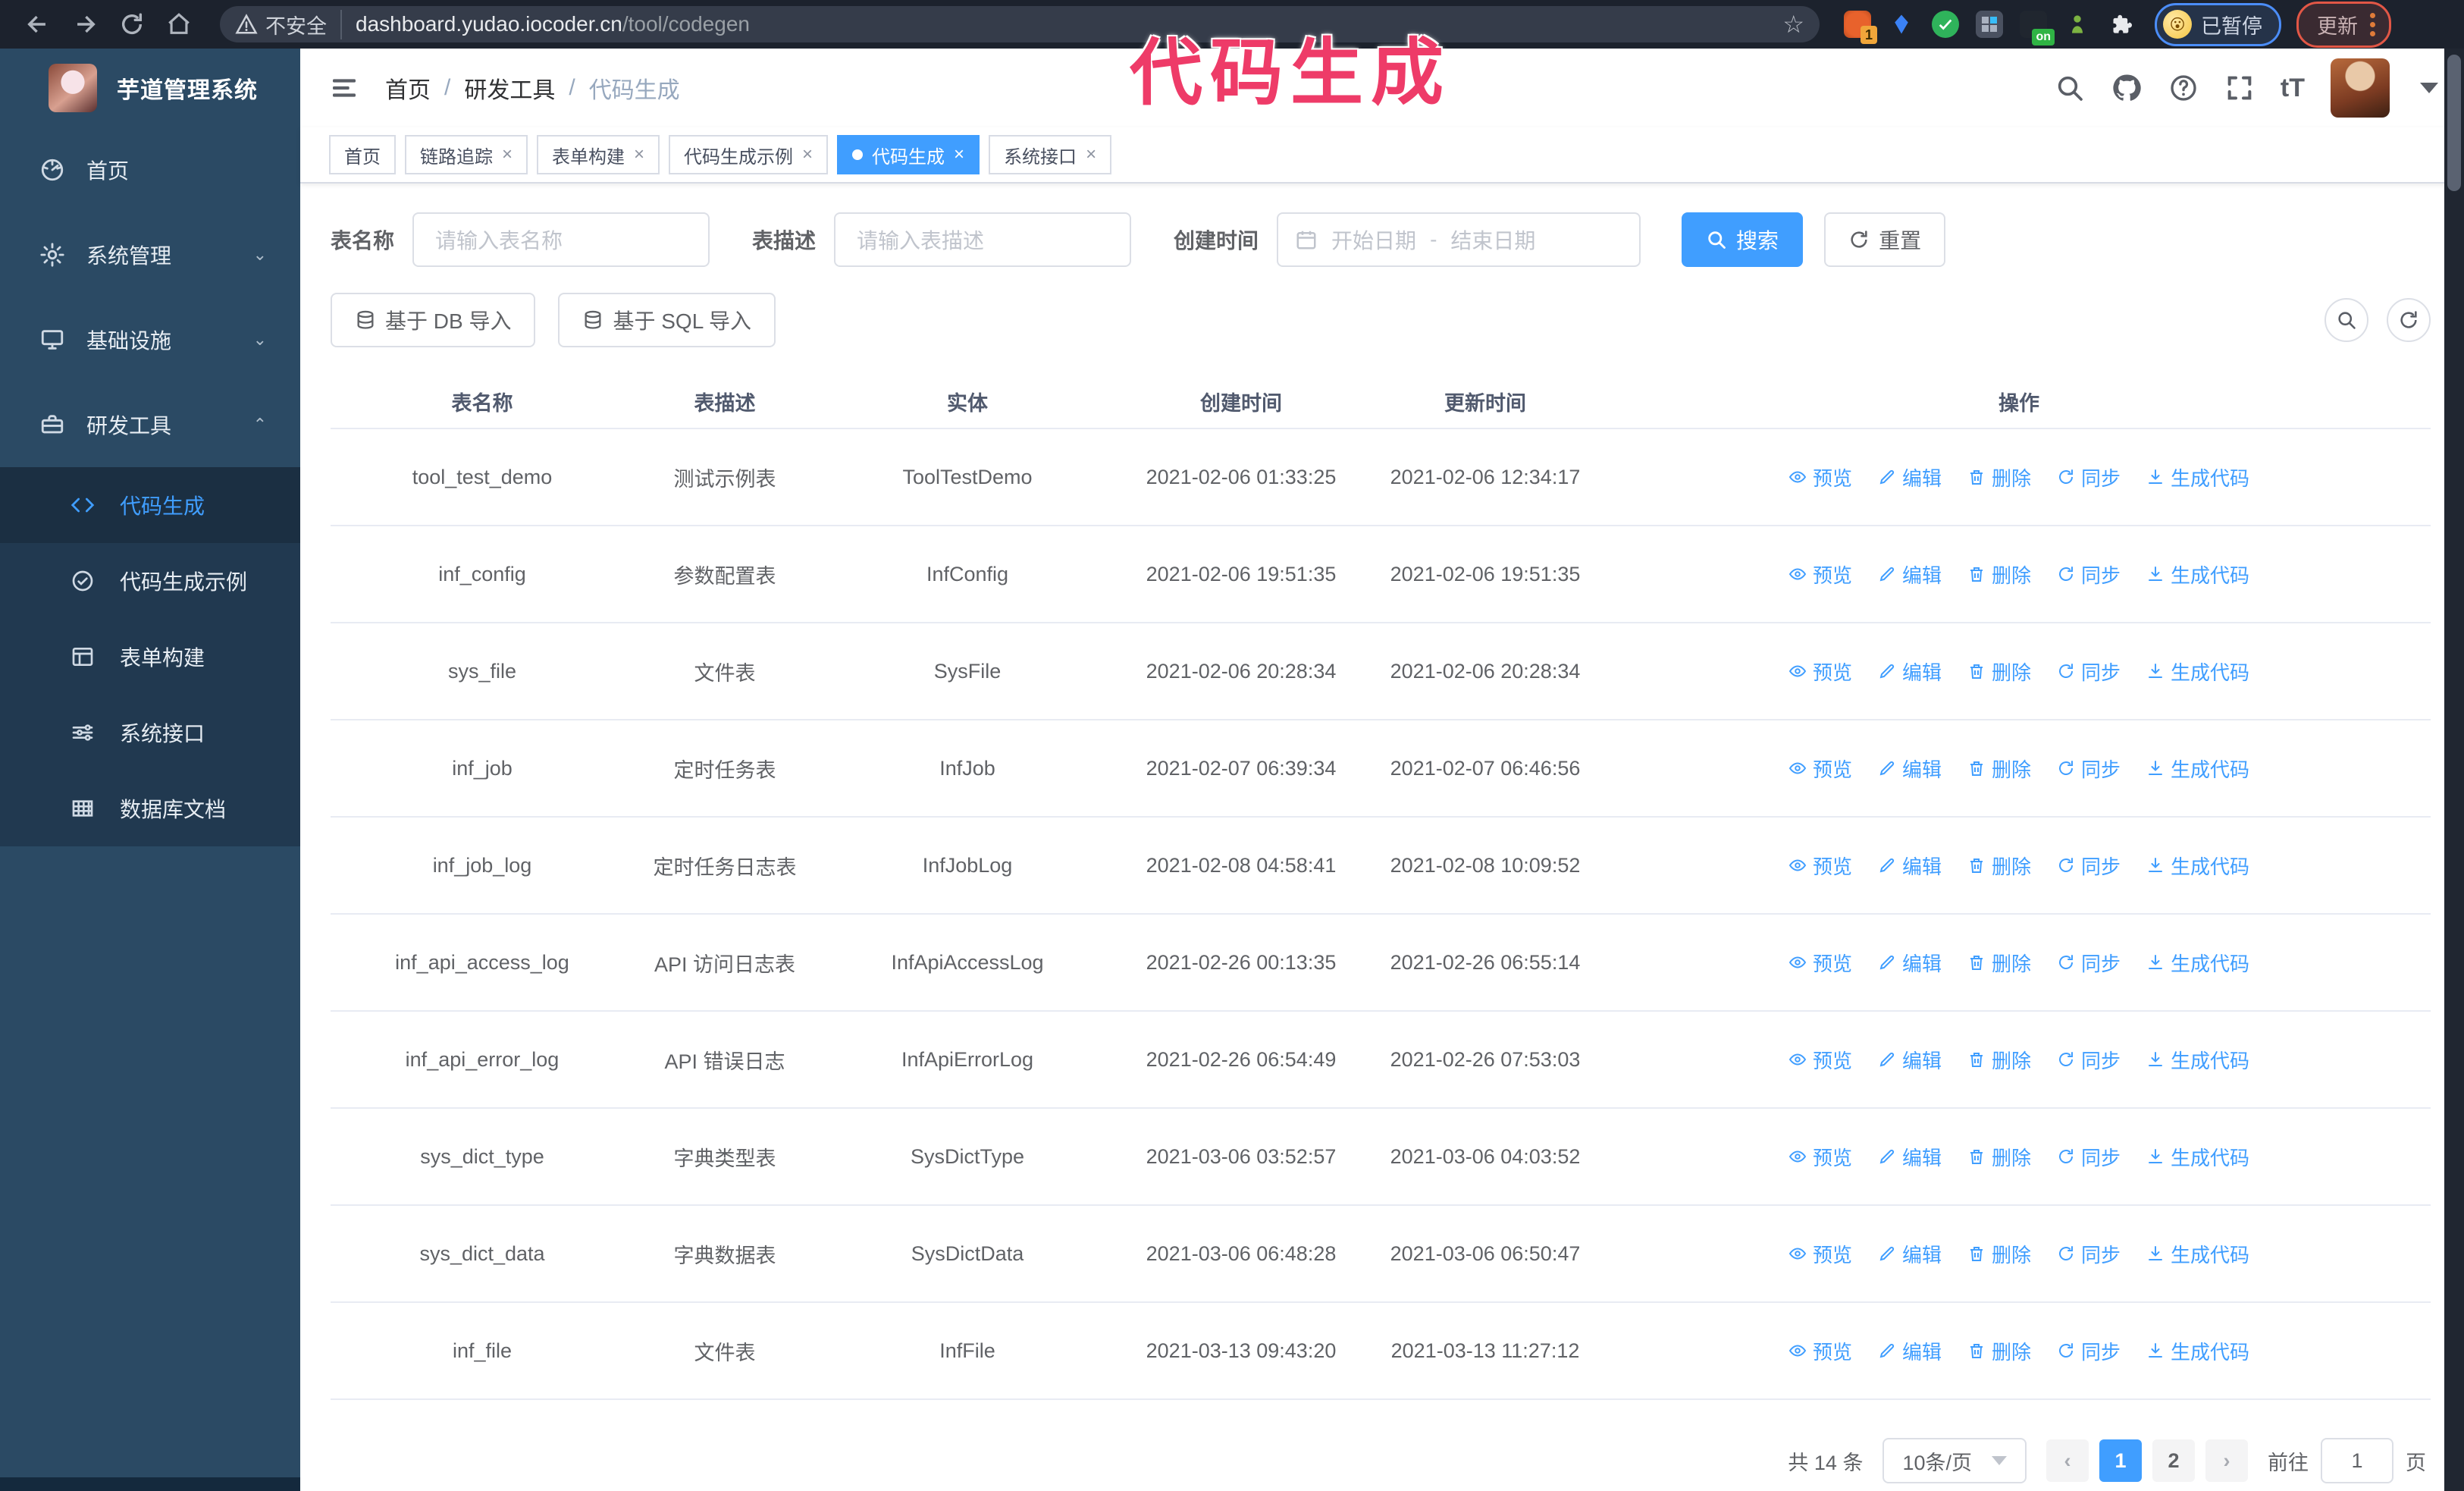  What do you see at coordinates (2121, 24) in the screenshot?
I see `extensions-puzzle-icon` at bounding box center [2121, 24].